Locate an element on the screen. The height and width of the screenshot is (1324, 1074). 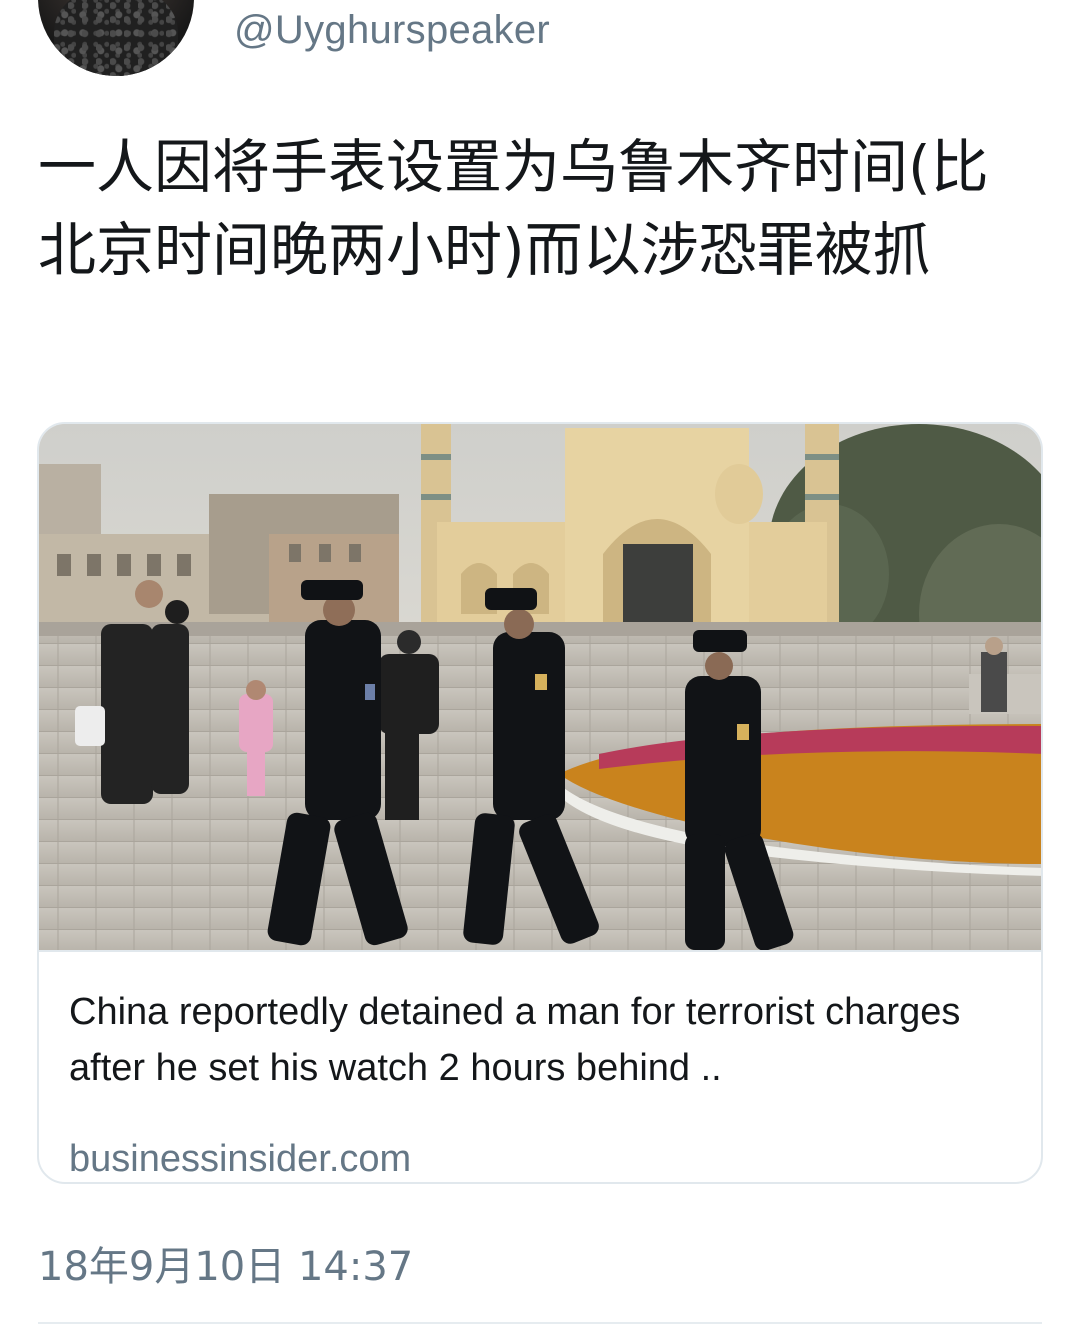
avatar is located at coordinates (116, 38).